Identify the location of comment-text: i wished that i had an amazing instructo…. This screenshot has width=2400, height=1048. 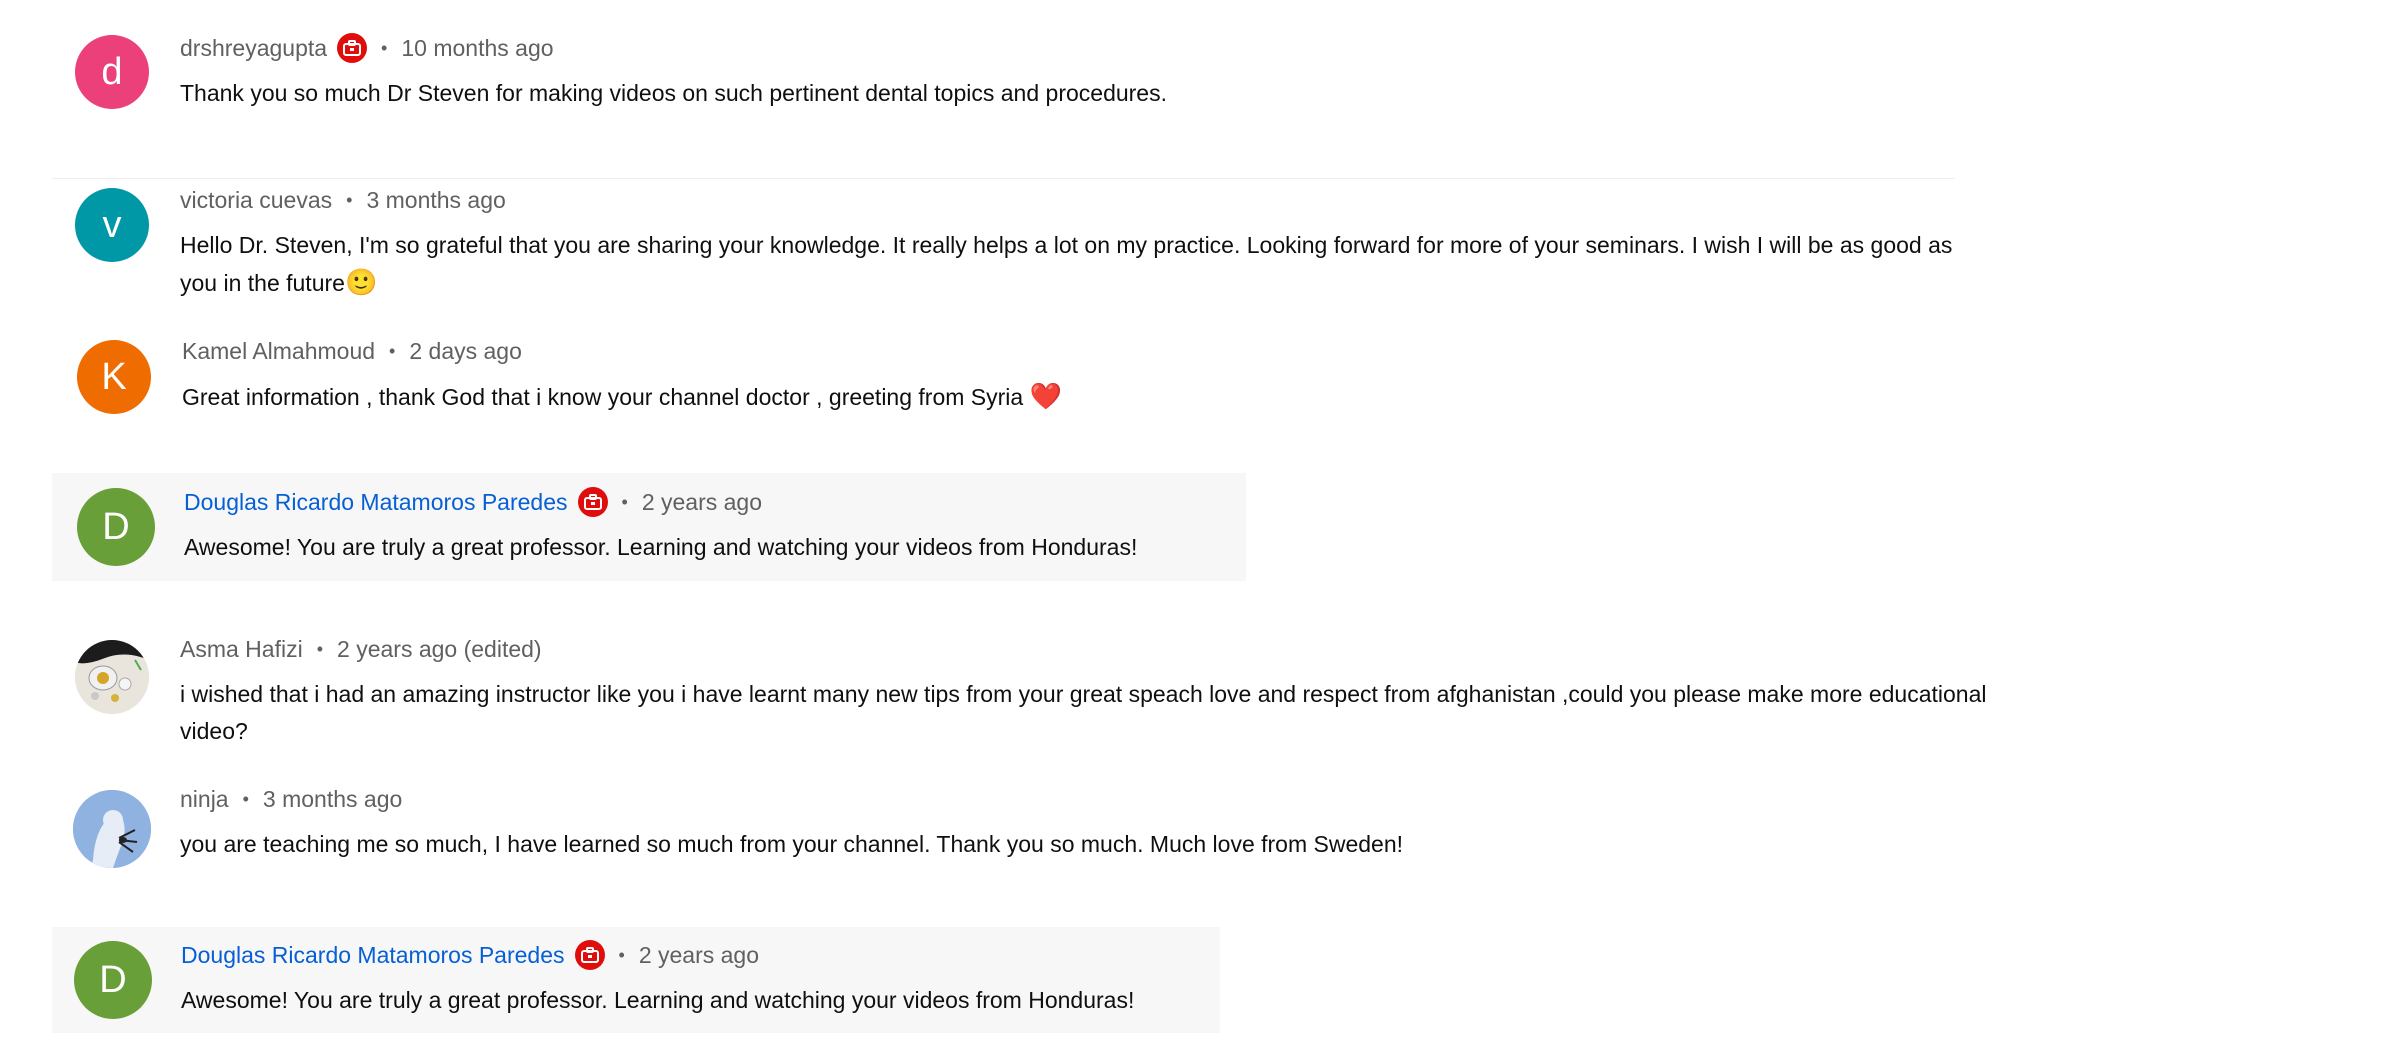
(1083, 712).